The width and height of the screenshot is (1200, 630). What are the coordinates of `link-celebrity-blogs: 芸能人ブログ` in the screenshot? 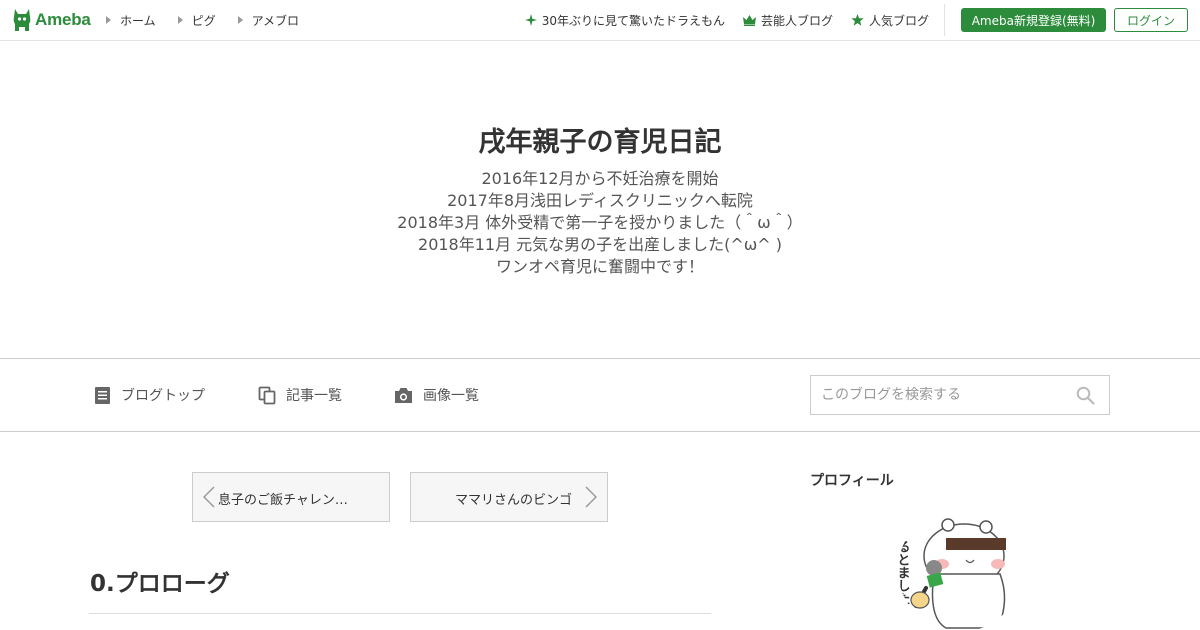 It's located at (787, 20).